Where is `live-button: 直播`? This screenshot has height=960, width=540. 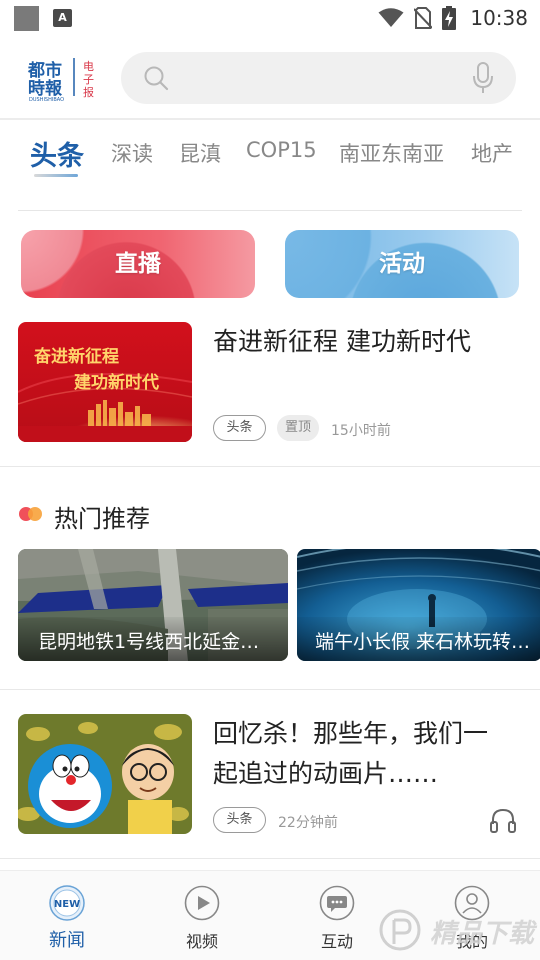
live-button: 直播 is located at coordinates (138, 264).